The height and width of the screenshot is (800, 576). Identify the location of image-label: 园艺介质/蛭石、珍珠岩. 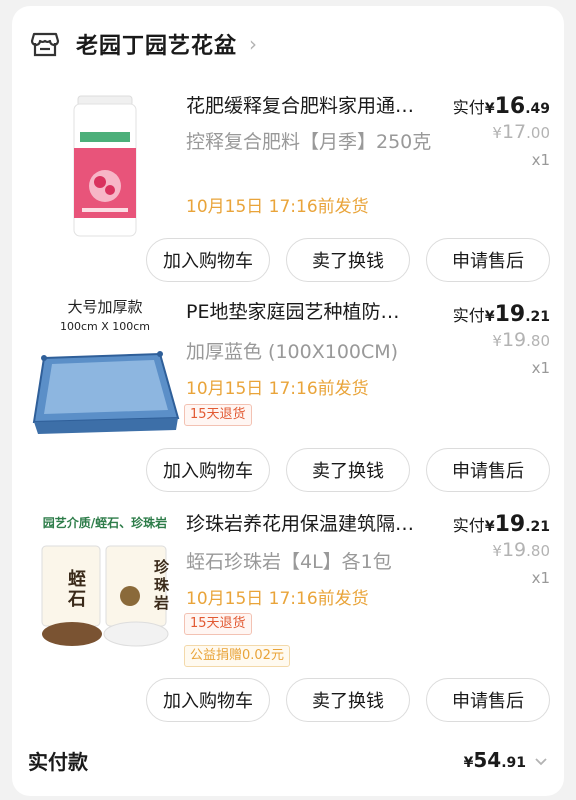
(105, 523).